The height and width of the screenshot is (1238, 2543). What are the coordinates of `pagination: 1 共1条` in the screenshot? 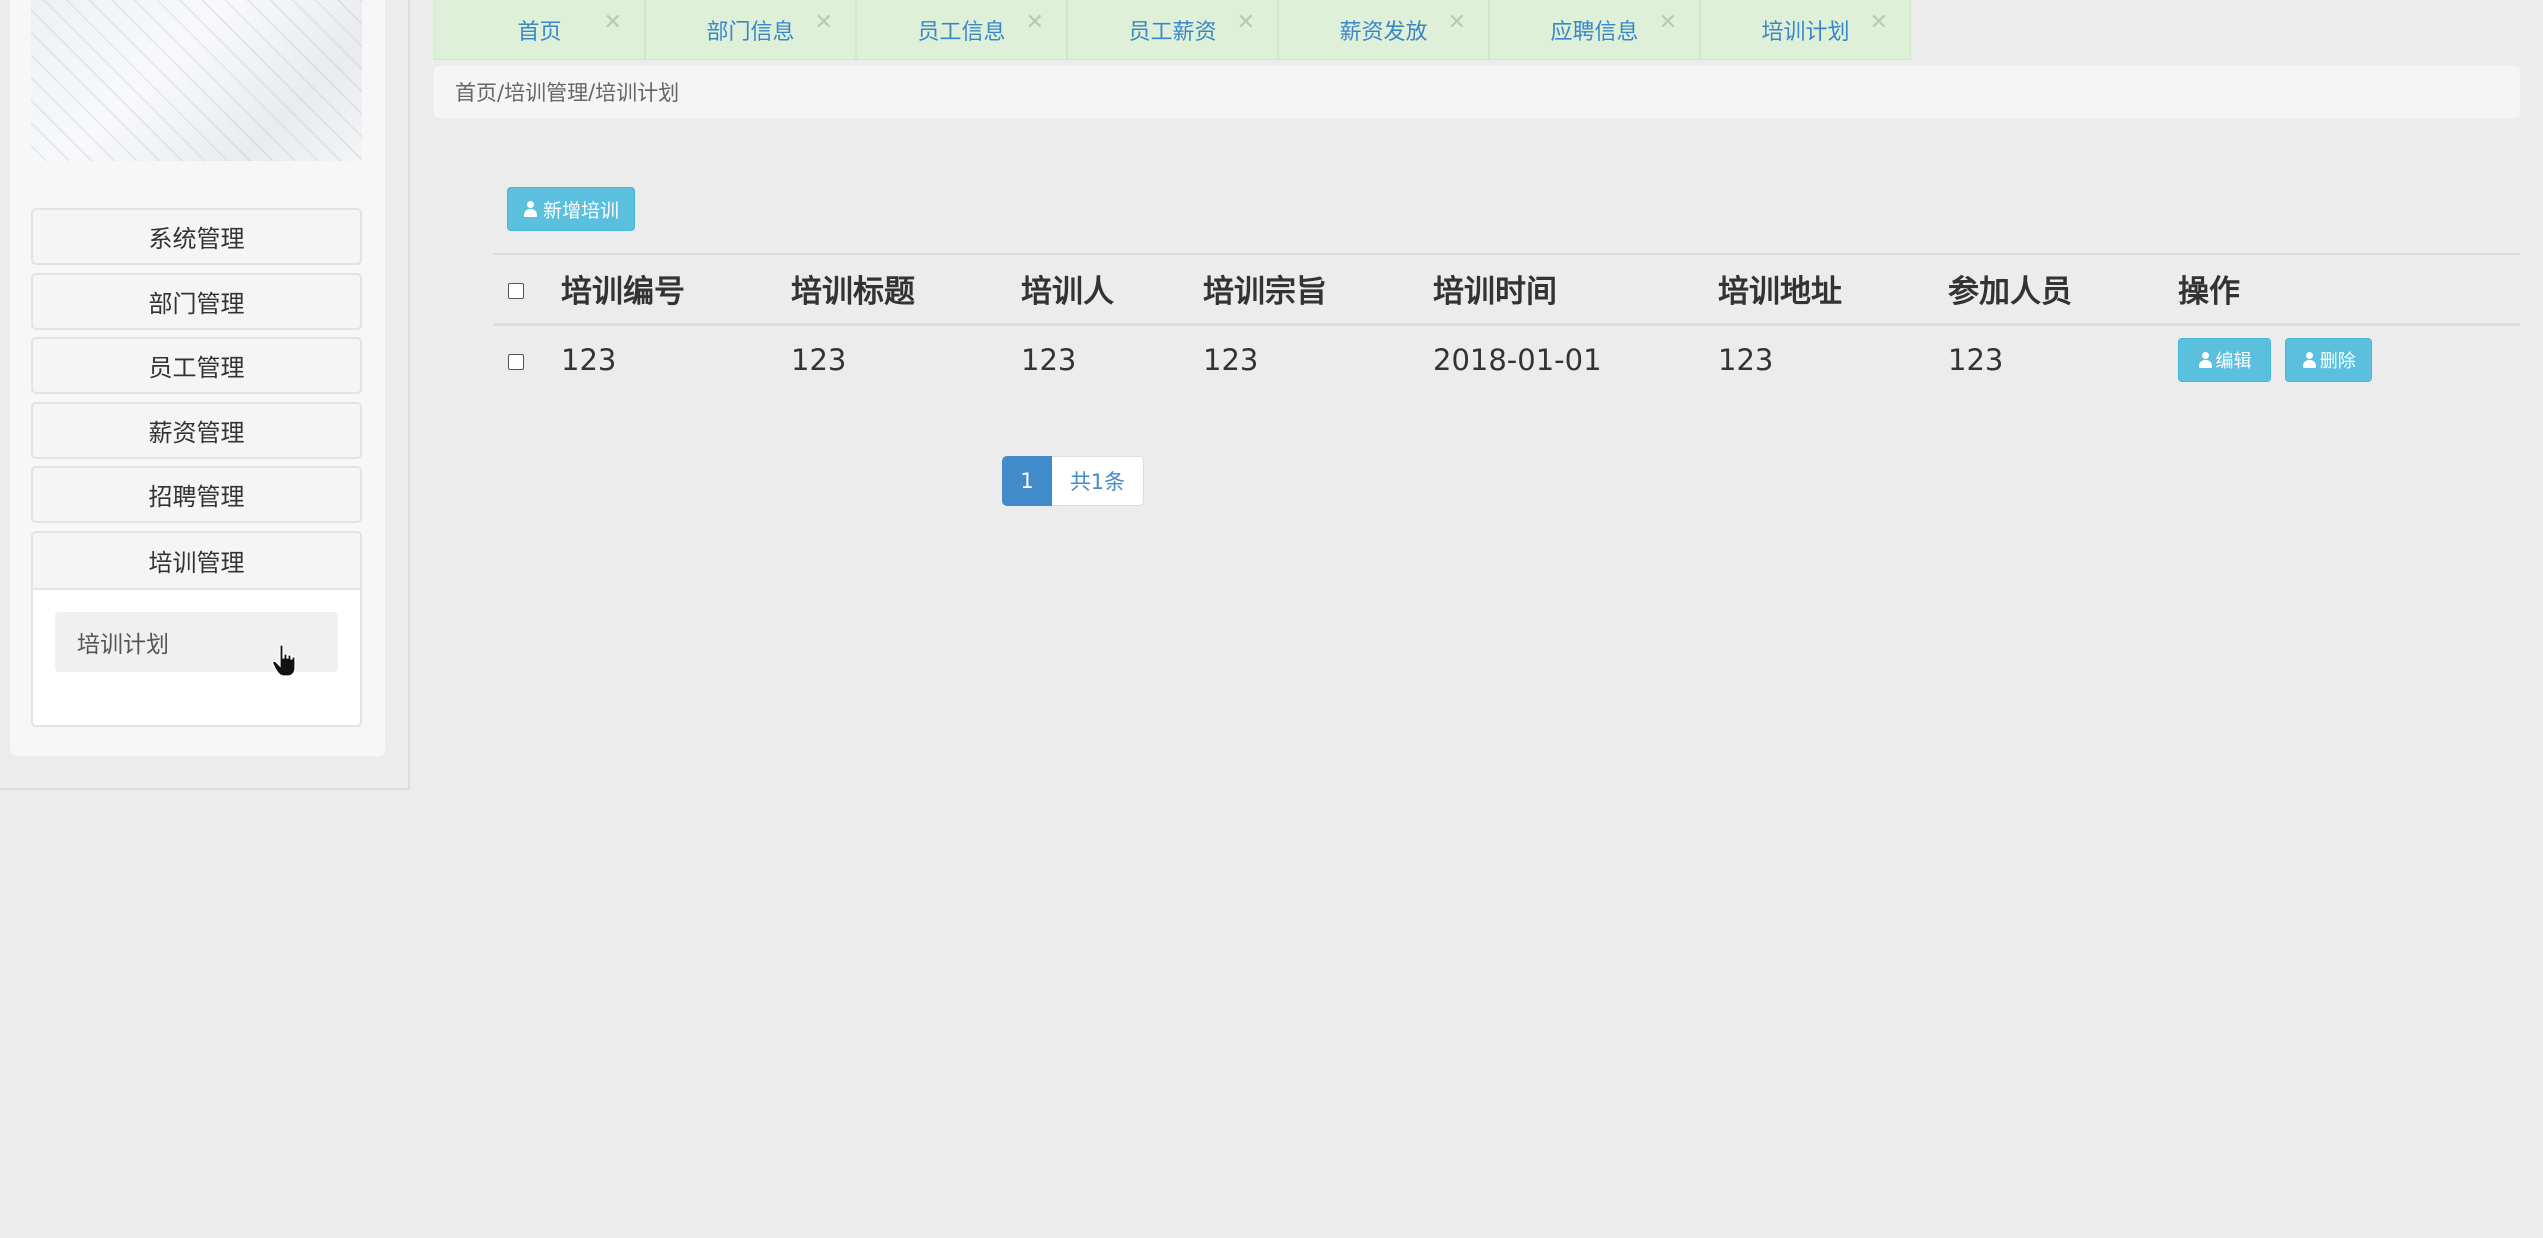 It's located at (1073, 481).